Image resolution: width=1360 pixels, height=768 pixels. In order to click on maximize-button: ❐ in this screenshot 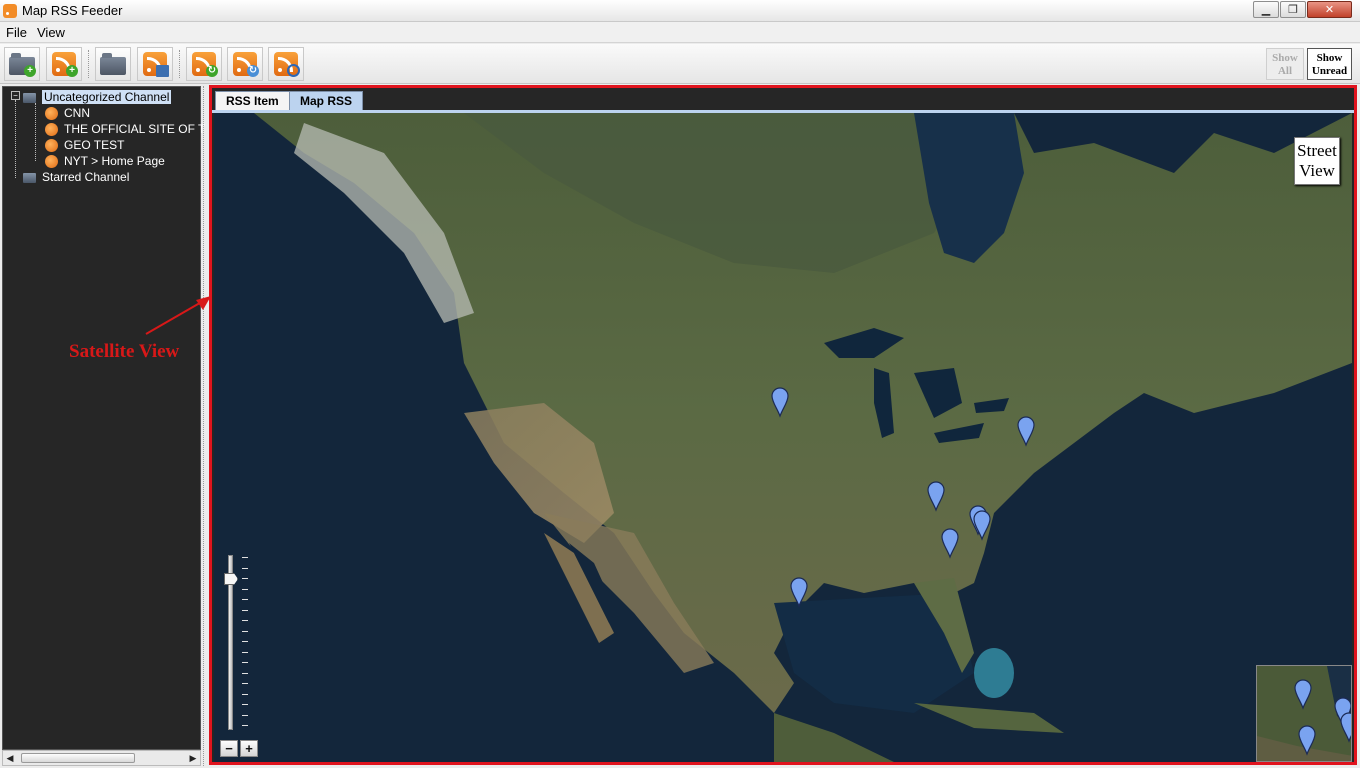, I will do `click(1293, 9)`.